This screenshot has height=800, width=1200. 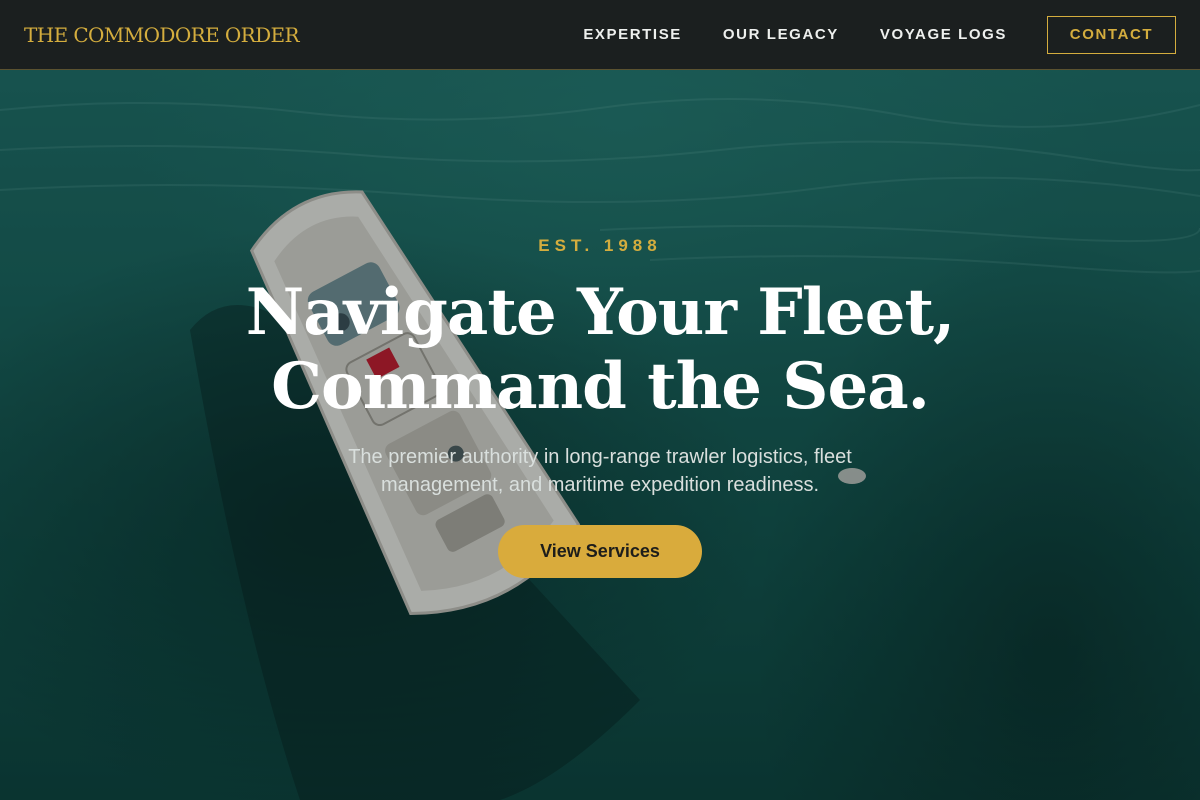 What do you see at coordinates (600, 245) in the screenshot?
I see `established-year-label: EST. 1988` at bounding box center [600, 245].